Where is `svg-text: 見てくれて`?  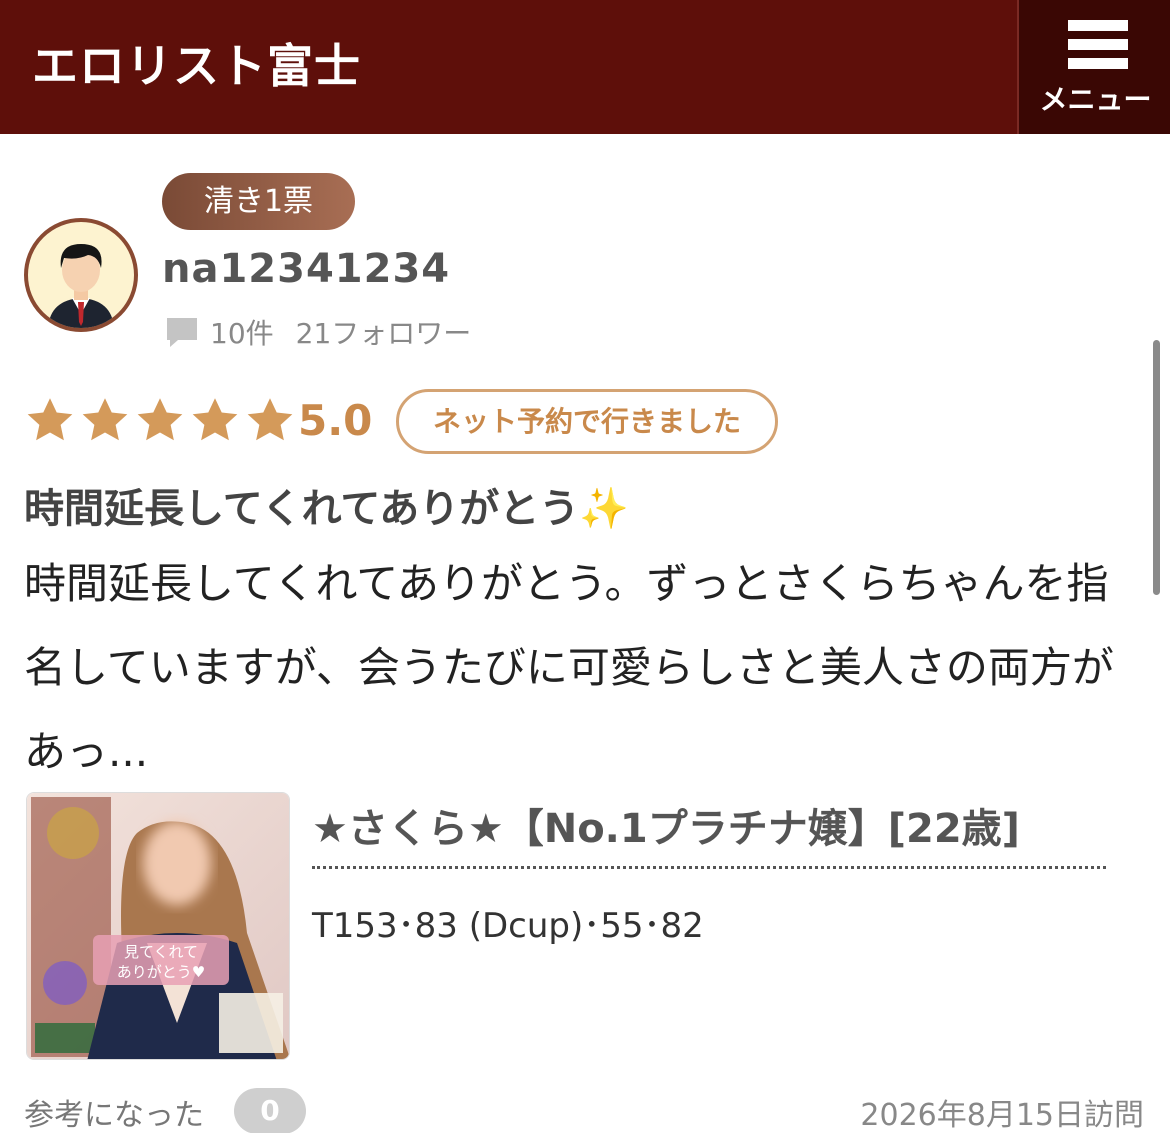 svg-text: 見てくれて is located at coordinates (161, 952).